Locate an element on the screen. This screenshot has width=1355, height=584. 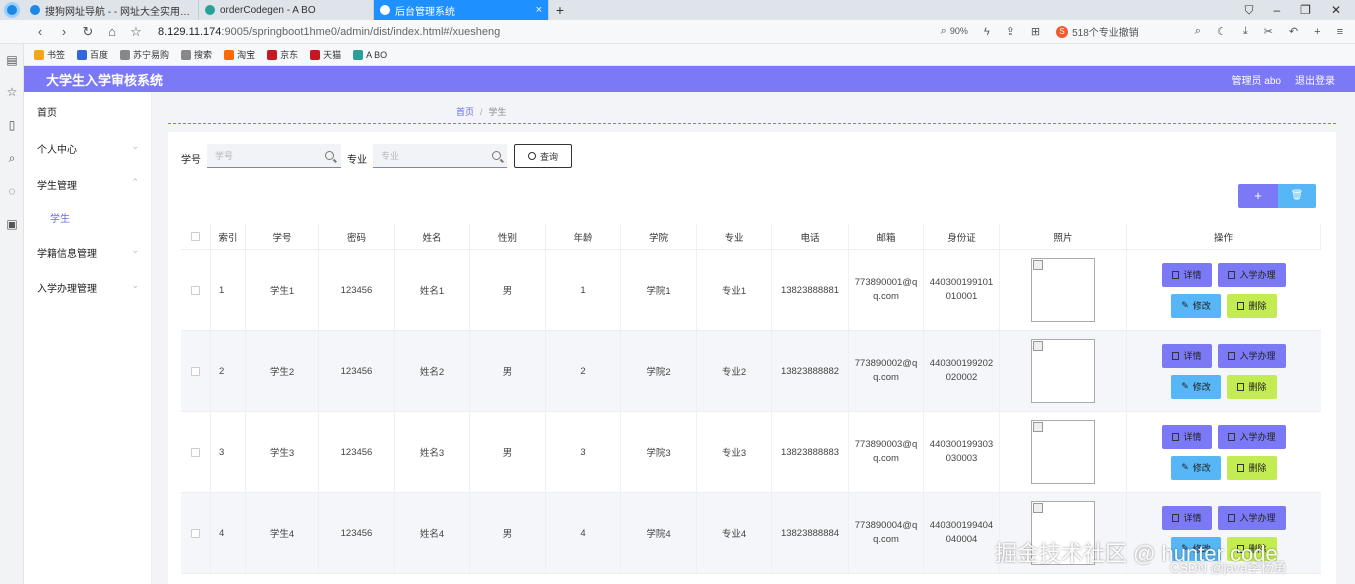
detail-label: 详情 is located at coordinates (1192, 275).